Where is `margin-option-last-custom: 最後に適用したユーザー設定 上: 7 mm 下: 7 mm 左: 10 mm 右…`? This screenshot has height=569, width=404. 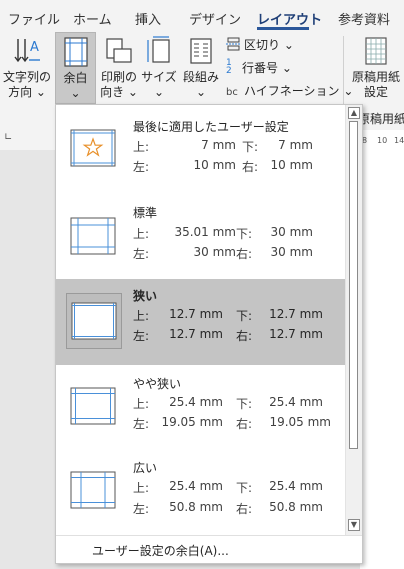
margin-option-last-custom: 最後に適用したユーザー設定 上: 7 mm 下: 7 mm 左: 10 mm 右… is located at coordinates (201, 150).